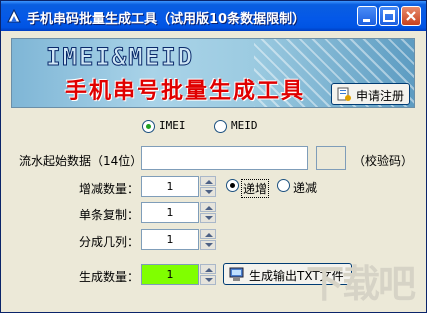 This screenshot has width=427, height=313. Describe the element at coordinates (109, 189) in the screenshot. I see `step-label: 增减数量：` at that location.